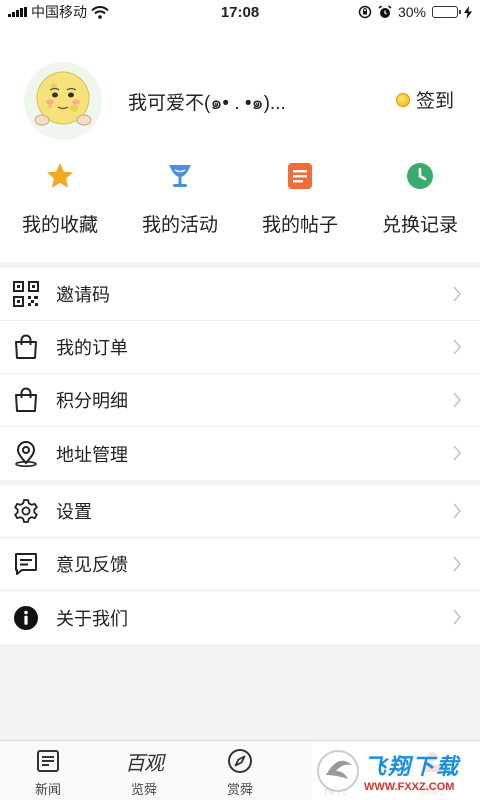  I want to click on watermark-text: 飞翔下载 WWW.FXXZ.COM, so click(412, 771).